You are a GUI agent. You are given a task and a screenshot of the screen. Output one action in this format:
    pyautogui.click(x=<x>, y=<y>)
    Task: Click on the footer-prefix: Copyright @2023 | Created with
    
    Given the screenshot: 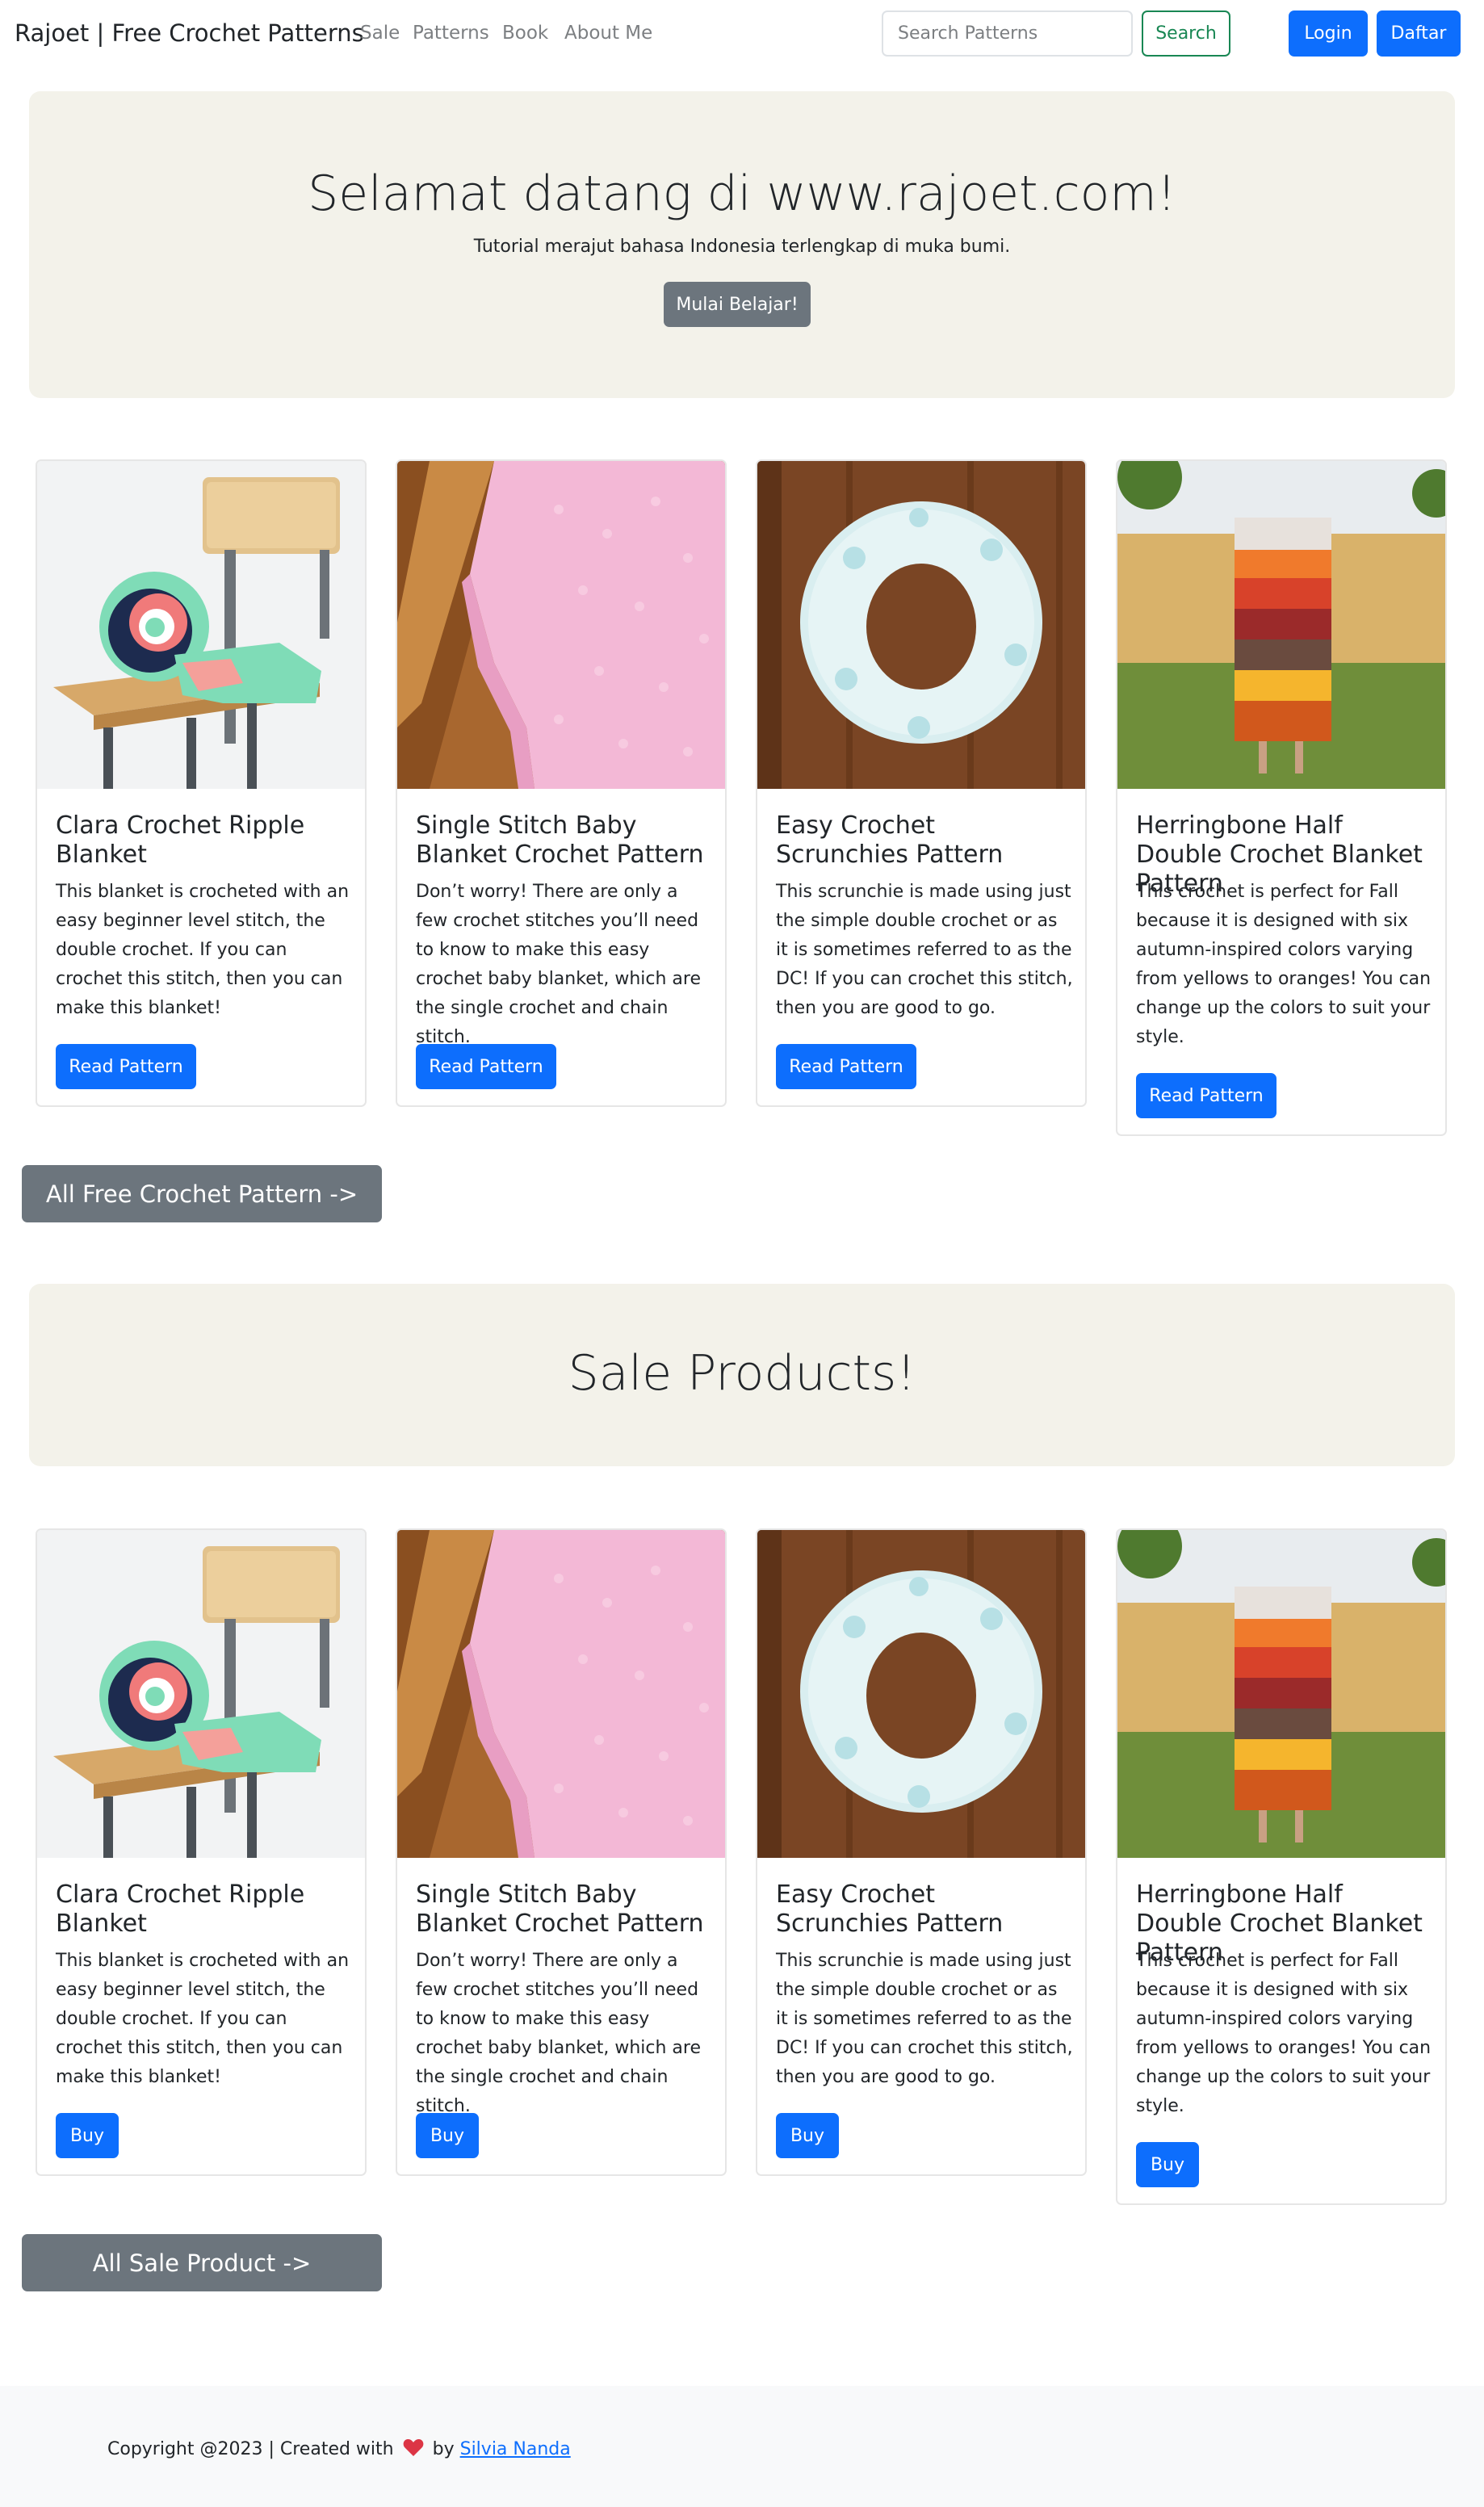 What is the action you would take?
    pyautogui.click(x=251, y=2449)
    